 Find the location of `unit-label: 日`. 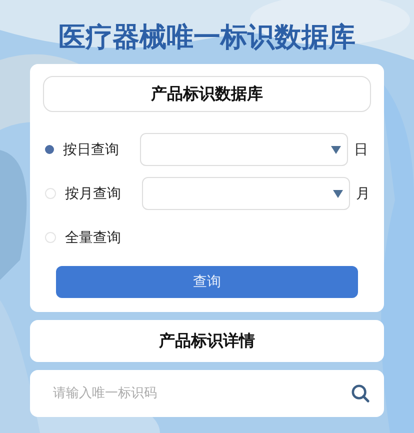

unit-label: 日 is located at coordinates (361, 149).